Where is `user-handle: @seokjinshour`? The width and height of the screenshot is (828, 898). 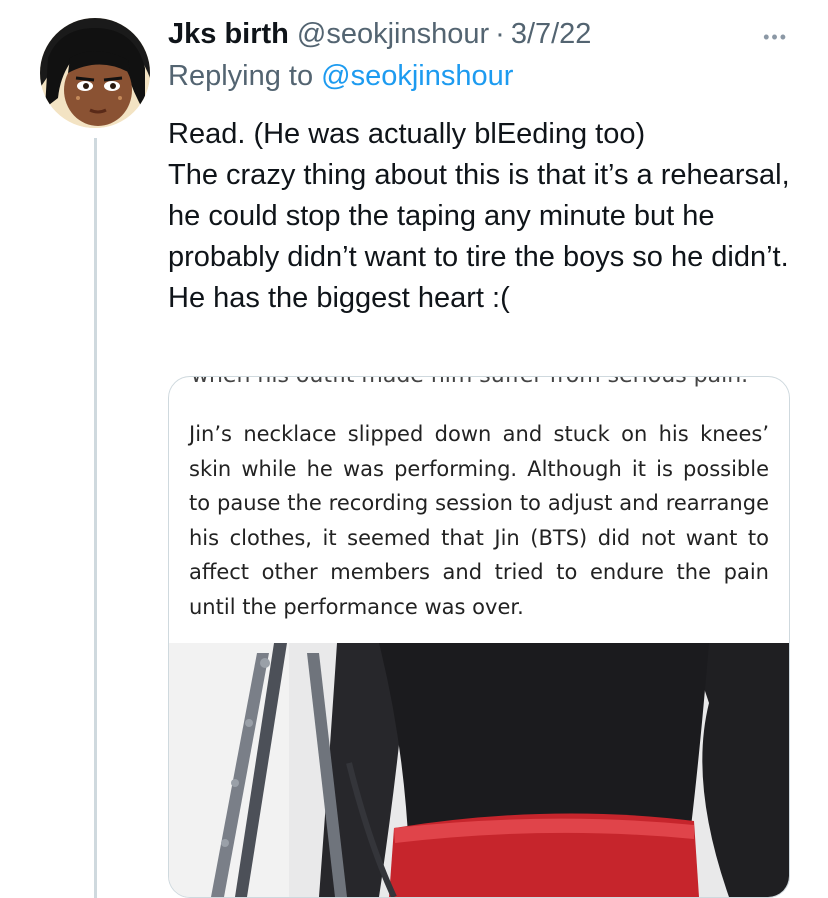 user-handle: @seokjinshour is located at coordinates (393, 34).